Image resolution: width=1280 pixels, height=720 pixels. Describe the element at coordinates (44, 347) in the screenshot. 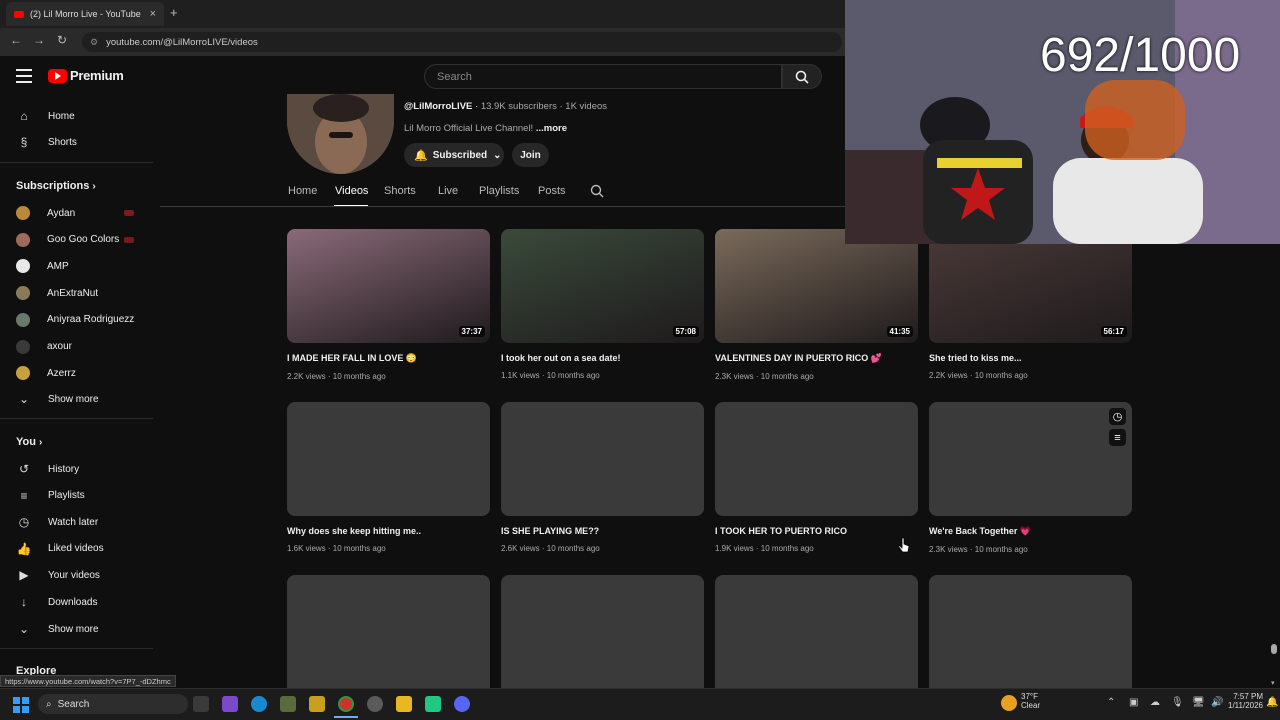

I see `sidebar-subscription-item: axour` at that location.